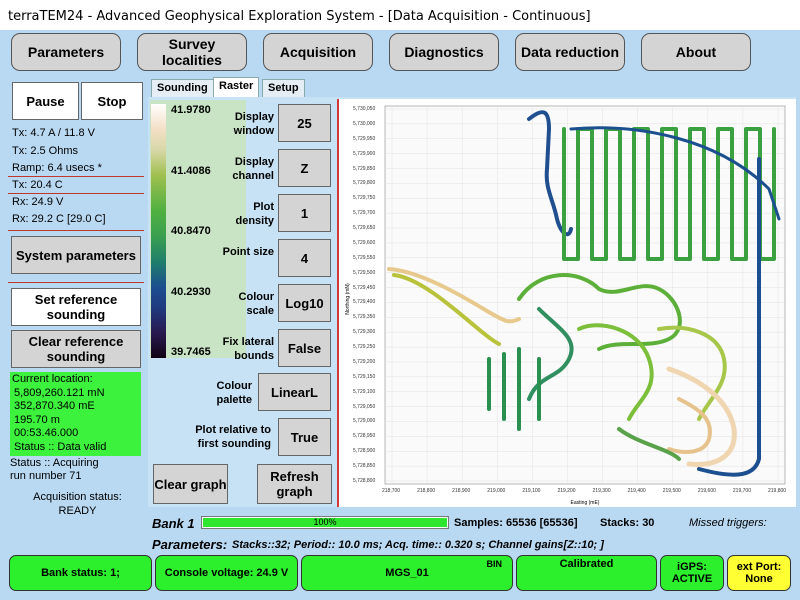  Describe the element at coordinates (236, 87) in the screenshot. I see `tab-raster: Raster` at that location.